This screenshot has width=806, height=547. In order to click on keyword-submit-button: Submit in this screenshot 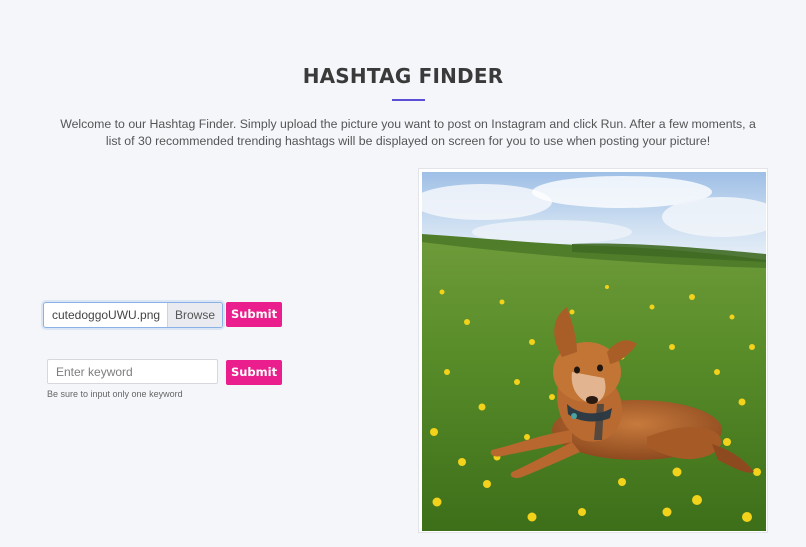, I will do `click(254, 372)`.